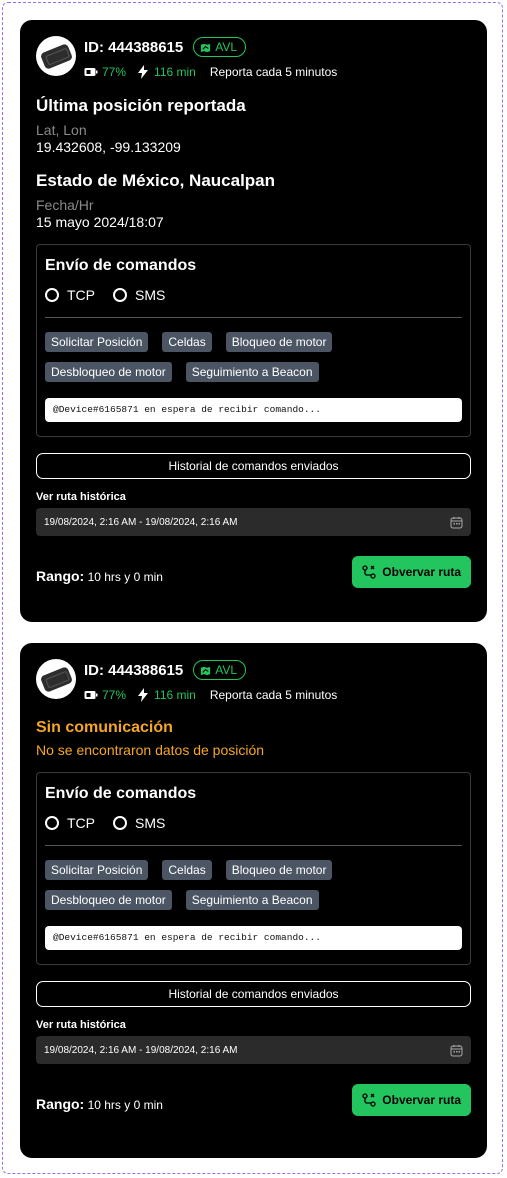 The image size is (507, 1178). Describe the element at coordinates (104, 727) in the screenshot. I see `no-communication-title: Sin comunicación` at that location.